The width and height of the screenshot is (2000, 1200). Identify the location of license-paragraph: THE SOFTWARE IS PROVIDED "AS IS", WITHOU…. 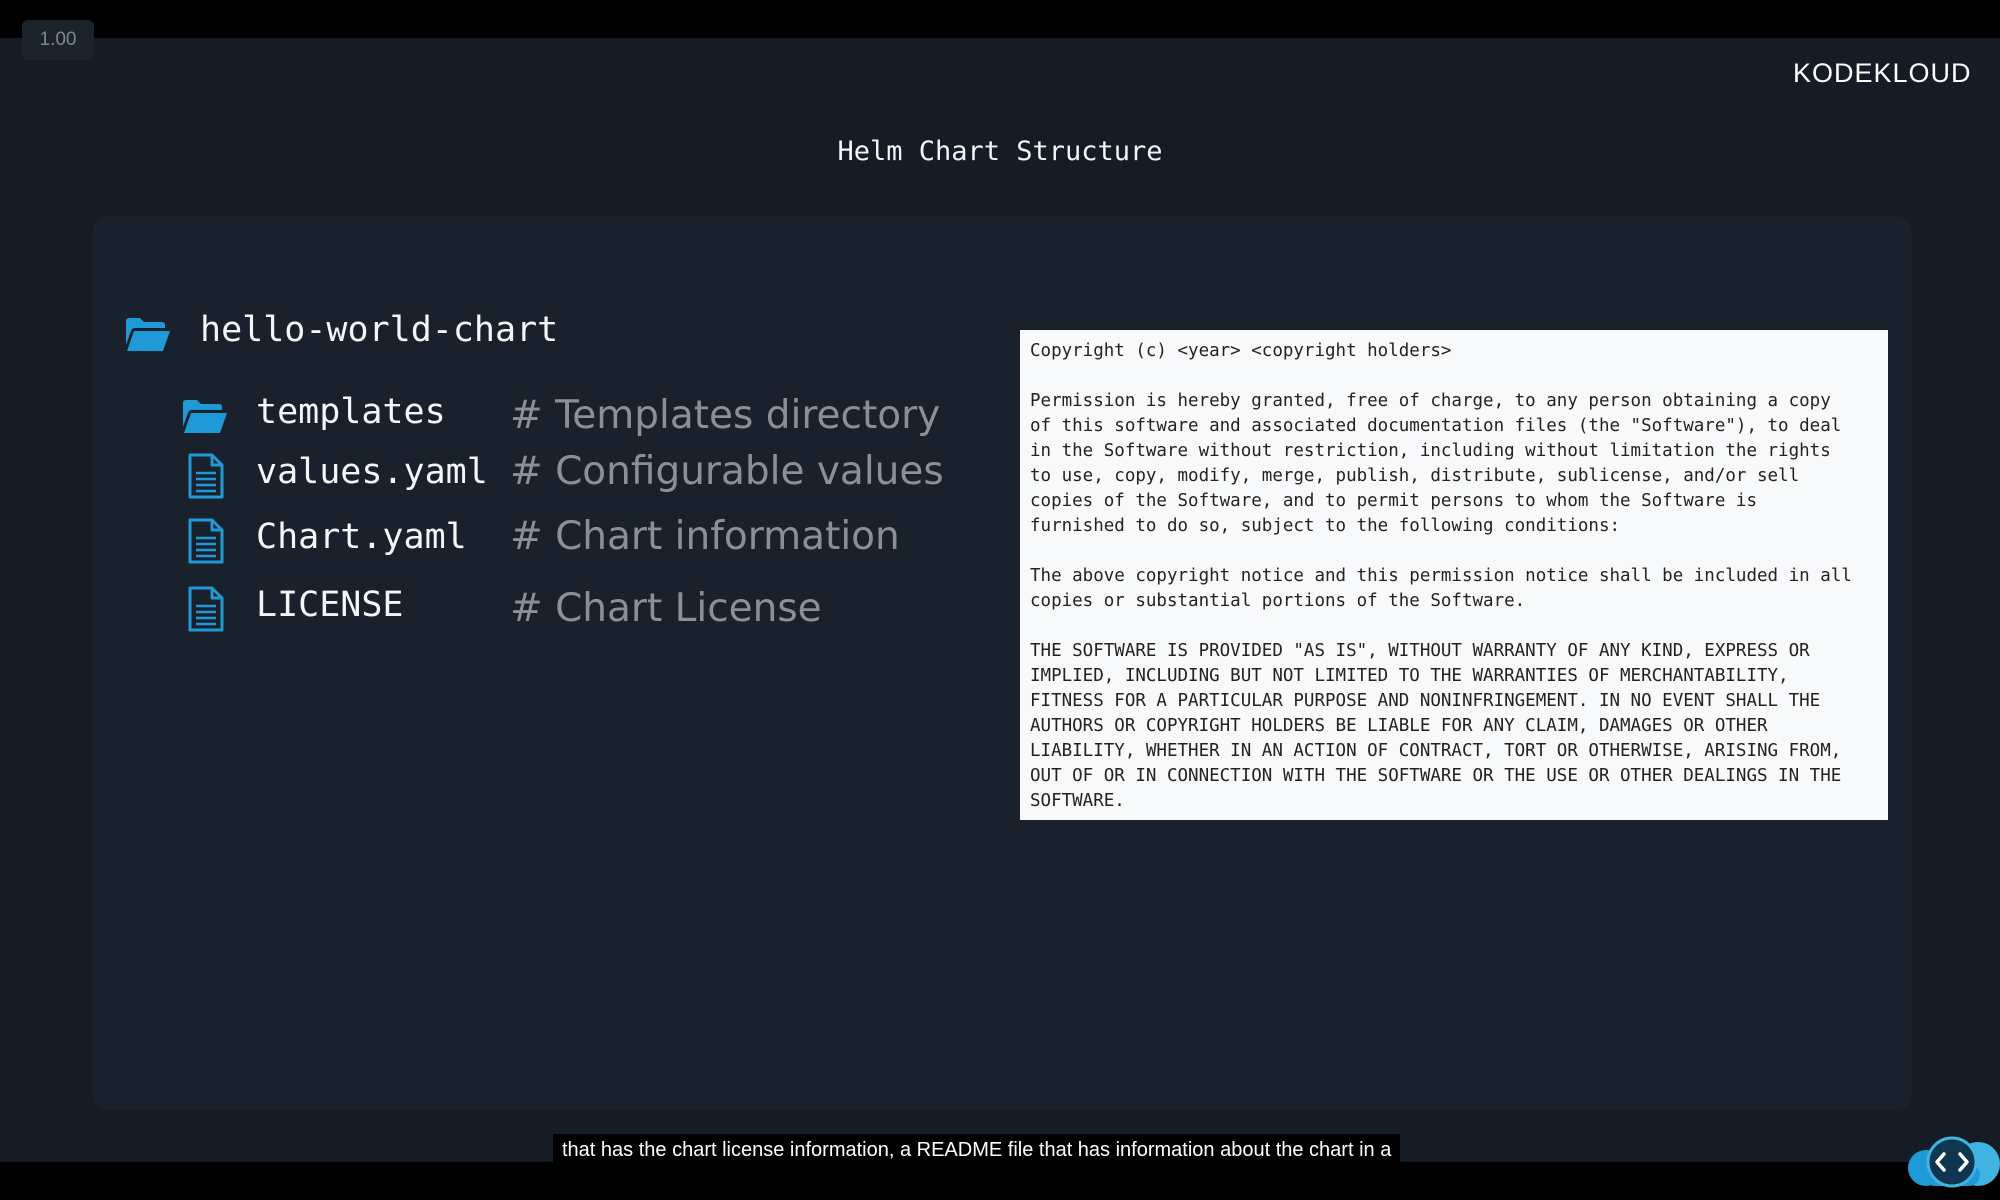
(1436, 726).